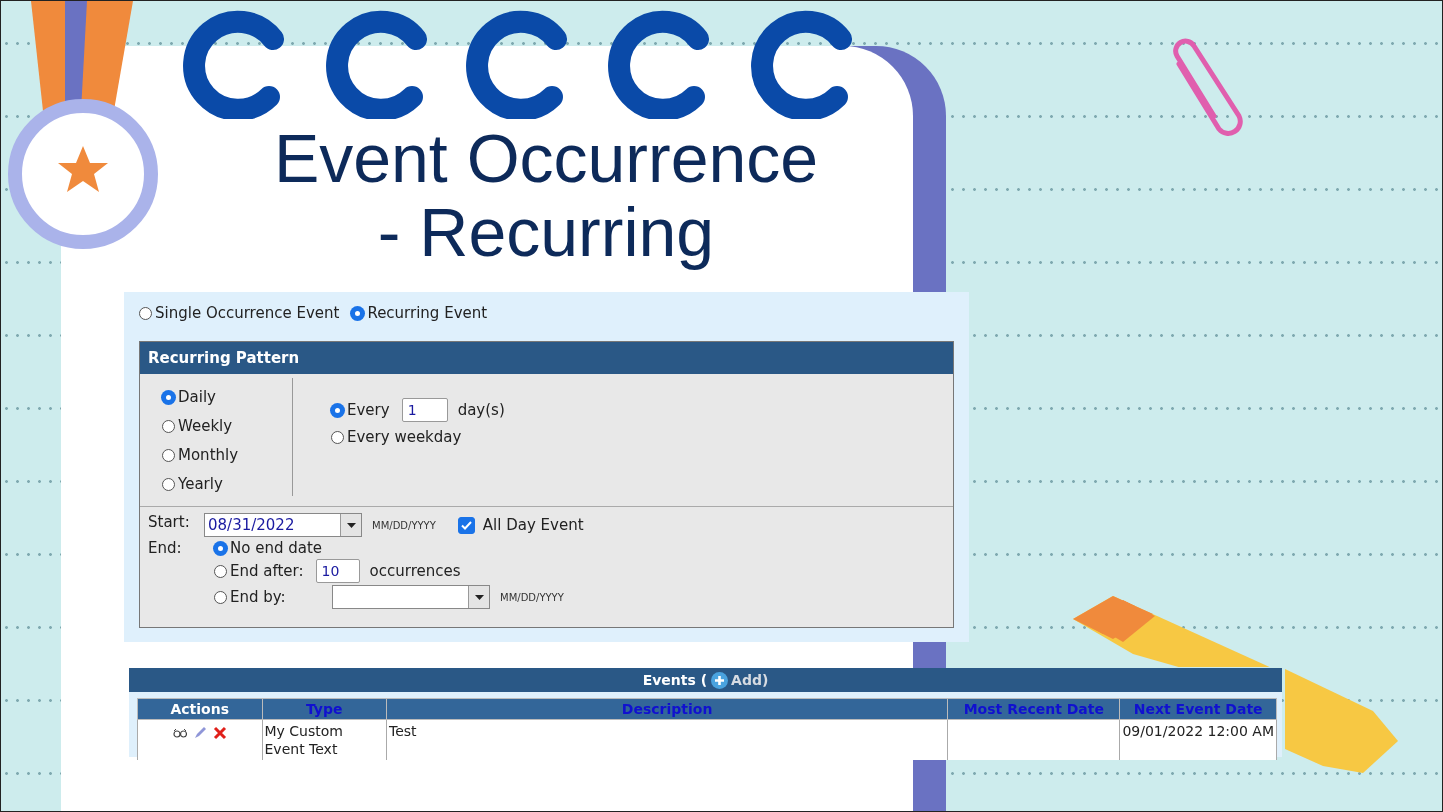  What do you see at coordinates (411, 597) in the screenshot?
I see `date-field` at bounding box center [411, 597].